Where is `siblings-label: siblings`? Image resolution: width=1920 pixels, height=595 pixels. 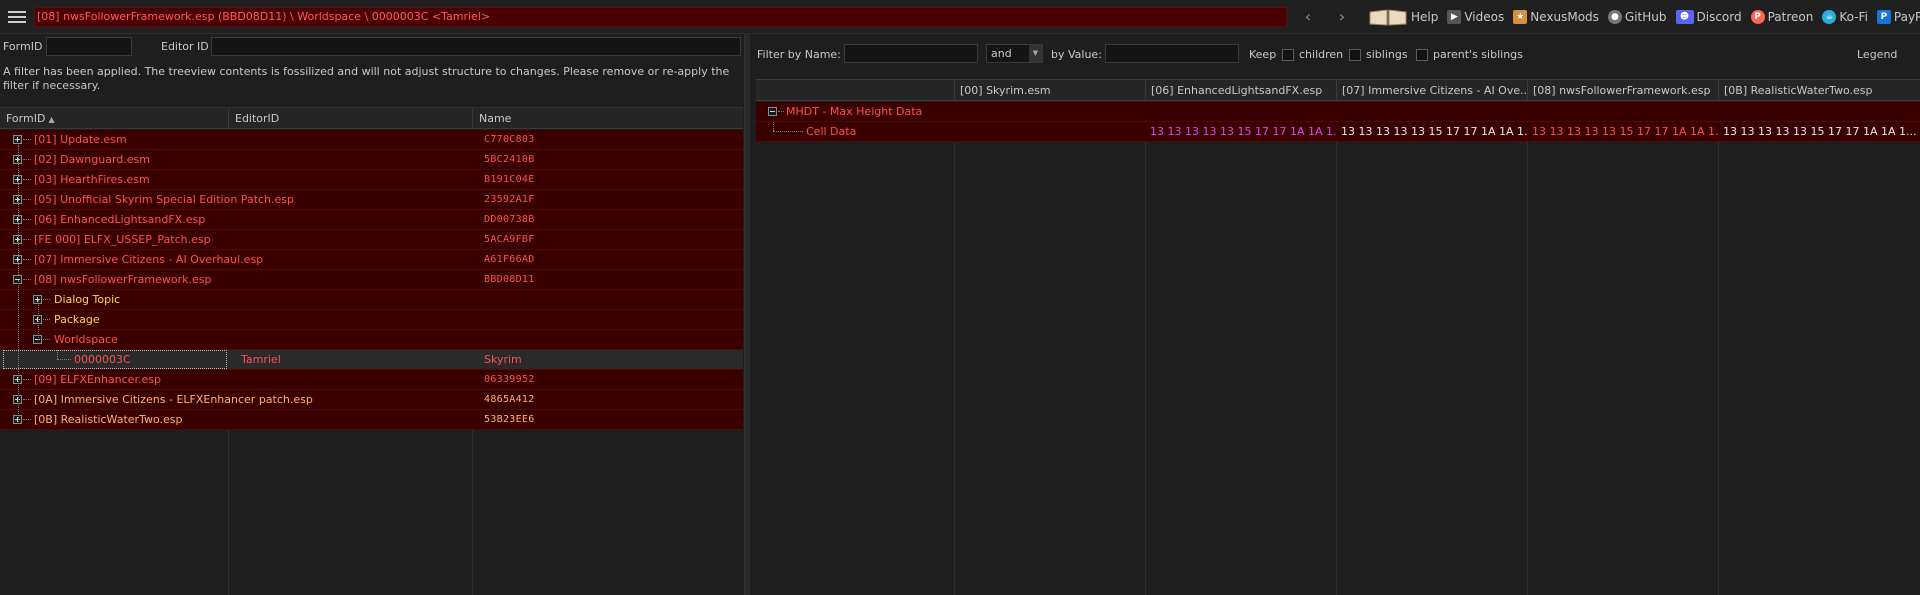 siblings-label: siblings is located at coordinates (1387, 54).